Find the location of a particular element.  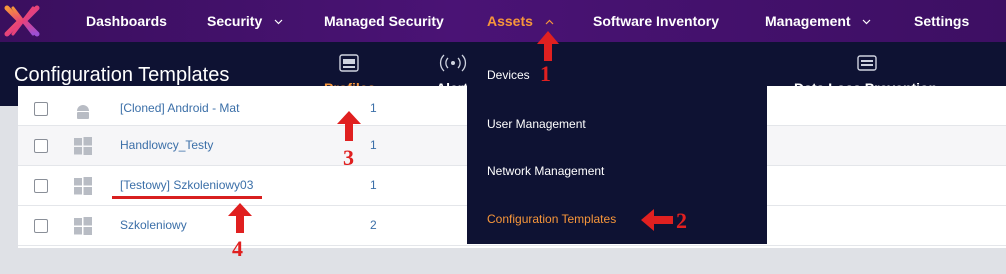

menu-item-configuration-templates: Configuration Templates is located at coordinates (551, 219).